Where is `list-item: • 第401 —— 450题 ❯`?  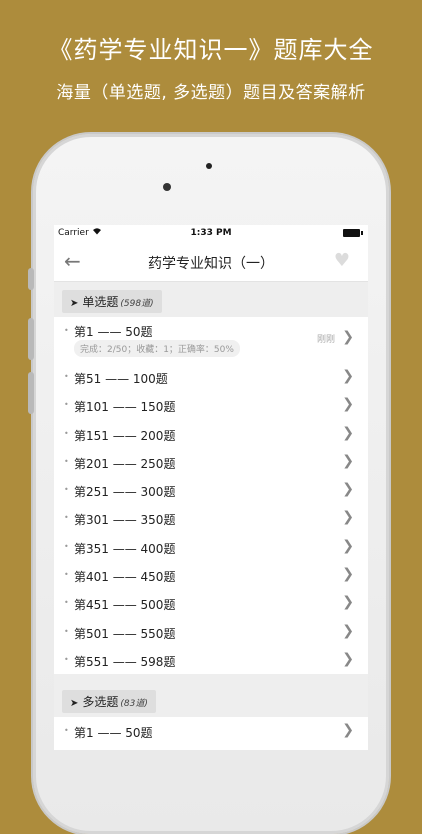
list-item: • 第401 —— 450题 ❯ is located at coordinates (211, 575).